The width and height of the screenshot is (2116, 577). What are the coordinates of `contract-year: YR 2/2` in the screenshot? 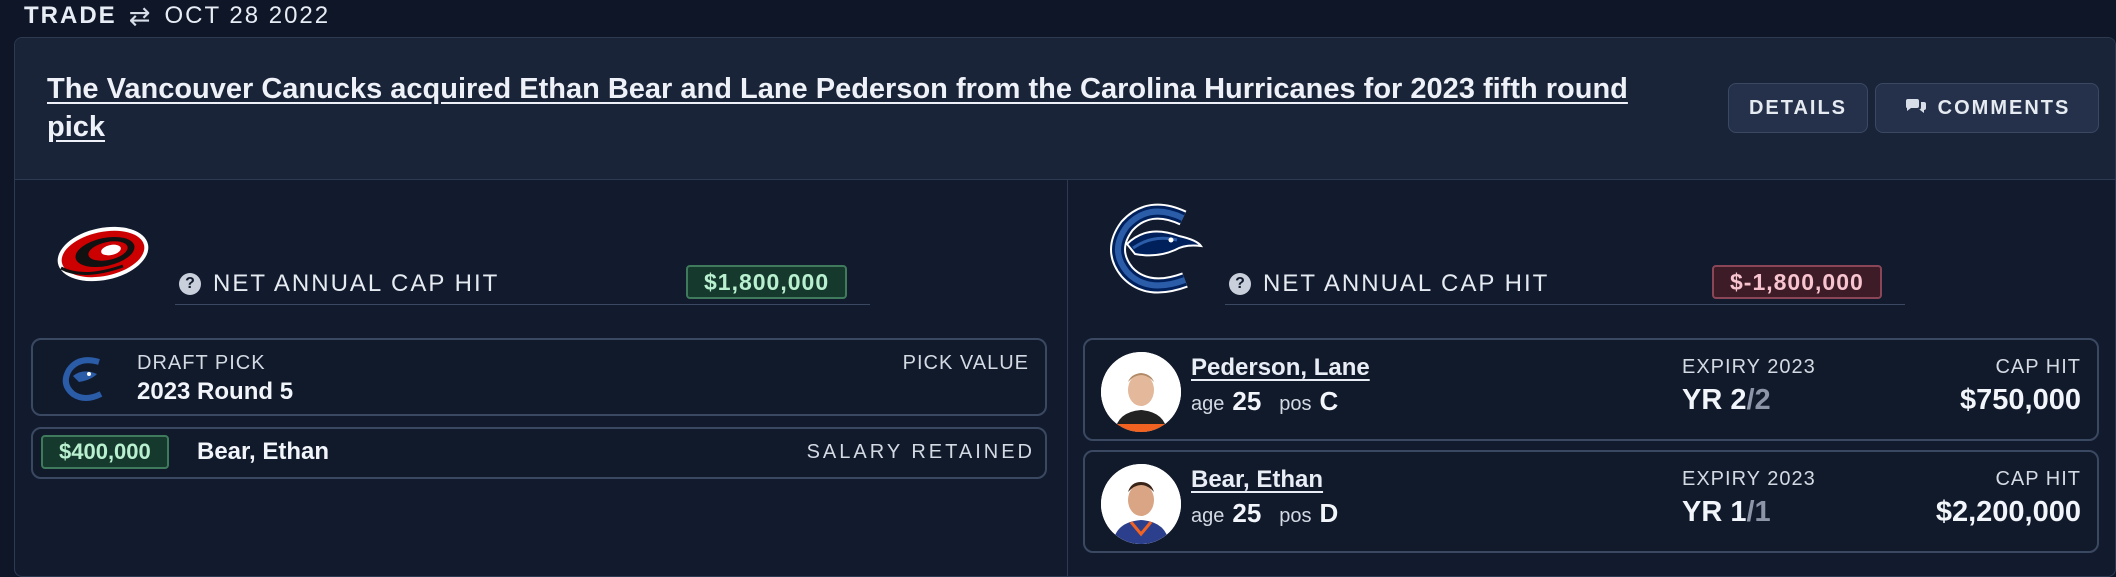 It's located at (1726, 400).